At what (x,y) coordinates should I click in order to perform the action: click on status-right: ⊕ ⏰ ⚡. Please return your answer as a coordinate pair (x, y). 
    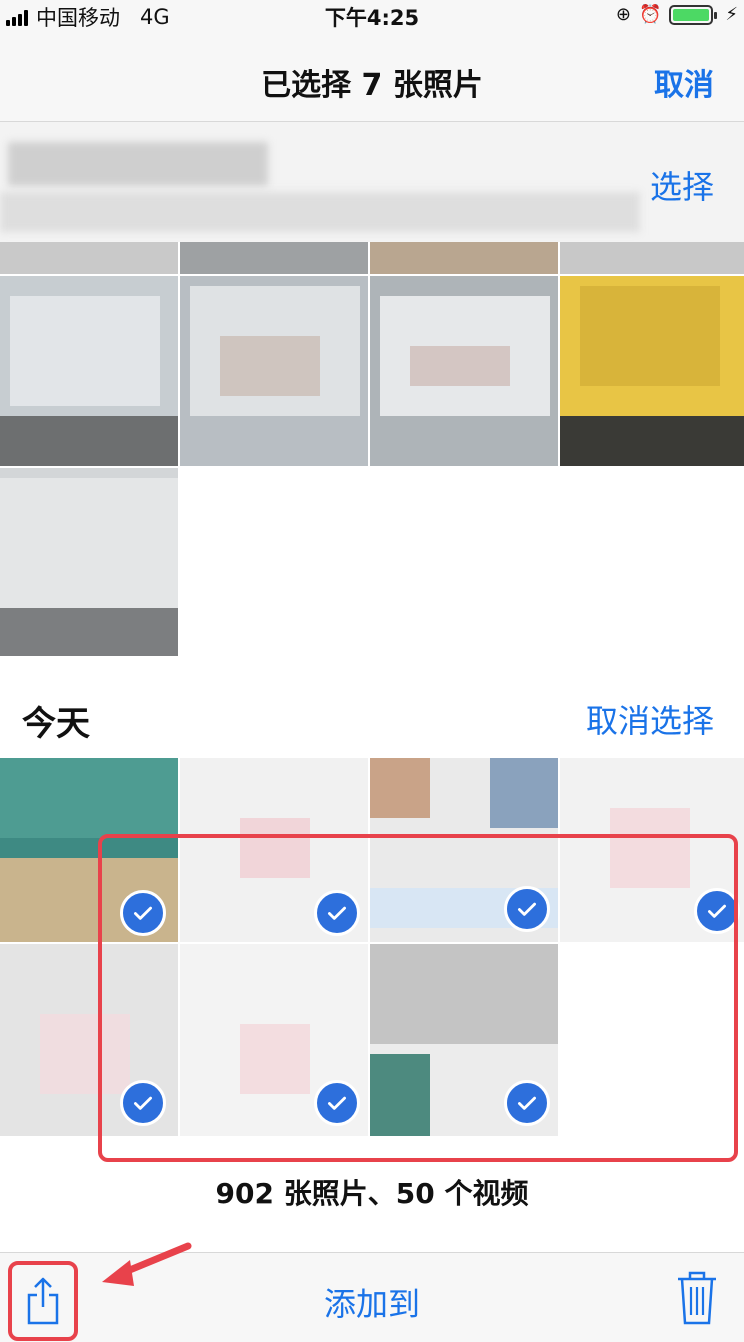
    Looking at the image, I should click on (677, 14).